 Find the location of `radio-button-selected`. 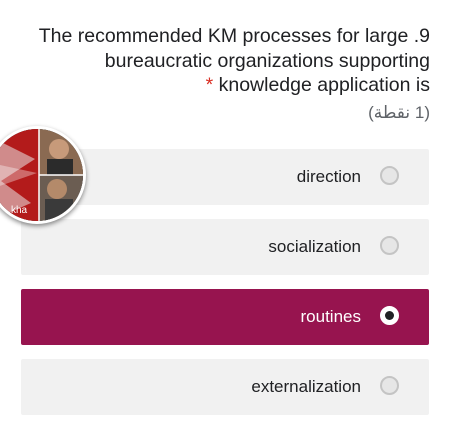

radio-button-selected is located at coordinates (389, 315).